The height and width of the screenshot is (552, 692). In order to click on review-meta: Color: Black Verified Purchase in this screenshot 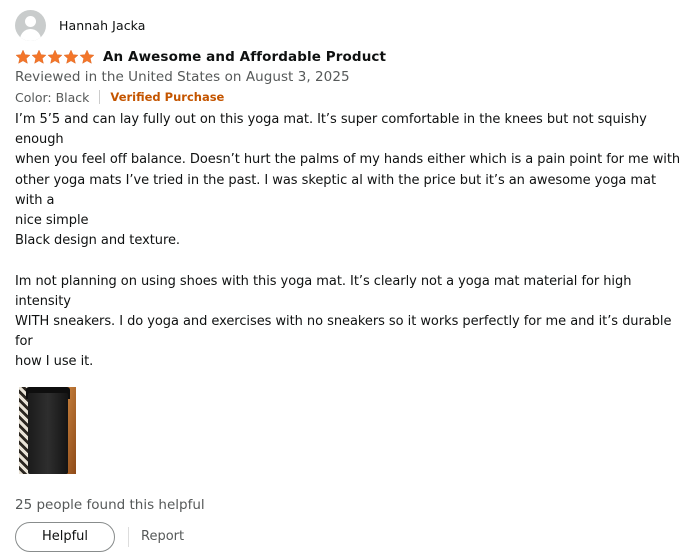, I will do `click(350, 97)`.